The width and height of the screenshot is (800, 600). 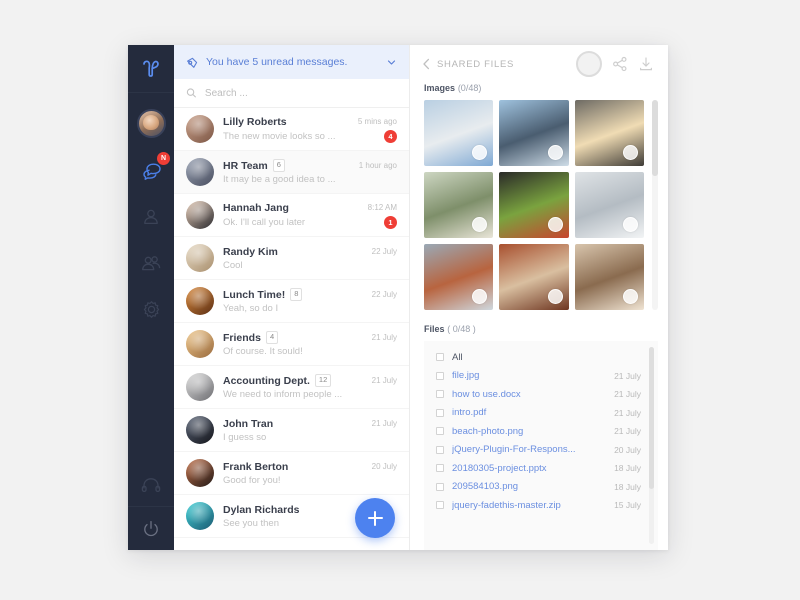 What do you see at coordinates (529, 394) in the screenshot?
I see `file-name: how to use.docx` at bounding box center [529, 394].